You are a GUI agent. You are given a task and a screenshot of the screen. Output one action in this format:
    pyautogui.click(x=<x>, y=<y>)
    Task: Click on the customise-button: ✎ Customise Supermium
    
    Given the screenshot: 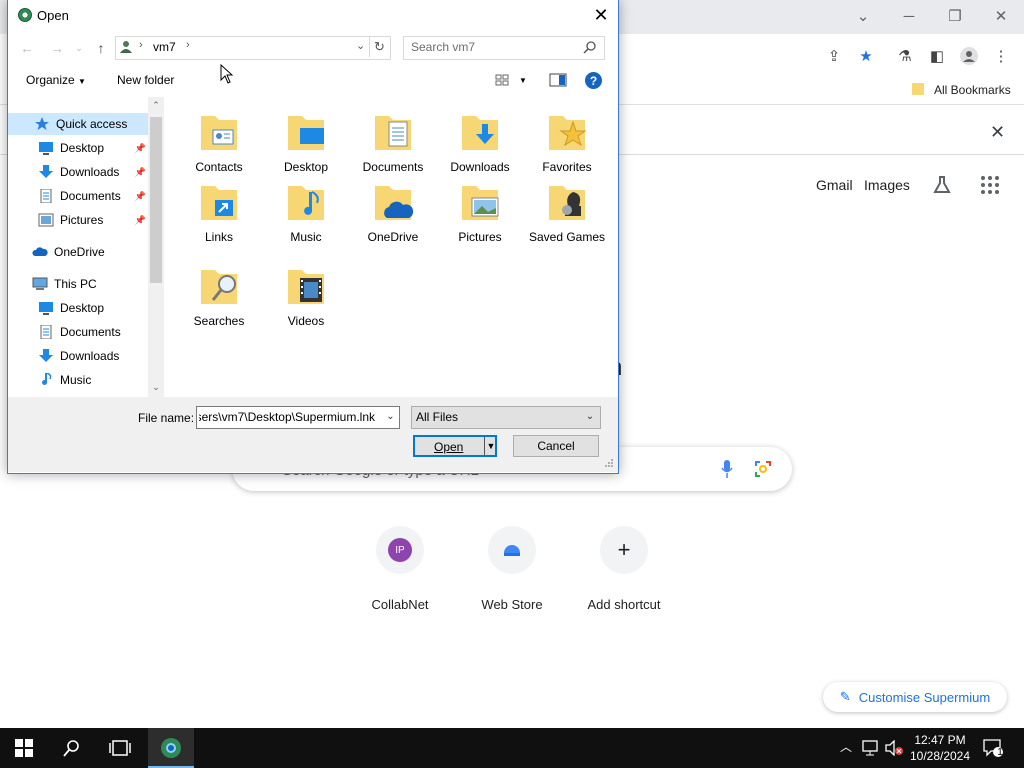 What is the action you would take?
    pyautogui.click(x=915, y=697)
    